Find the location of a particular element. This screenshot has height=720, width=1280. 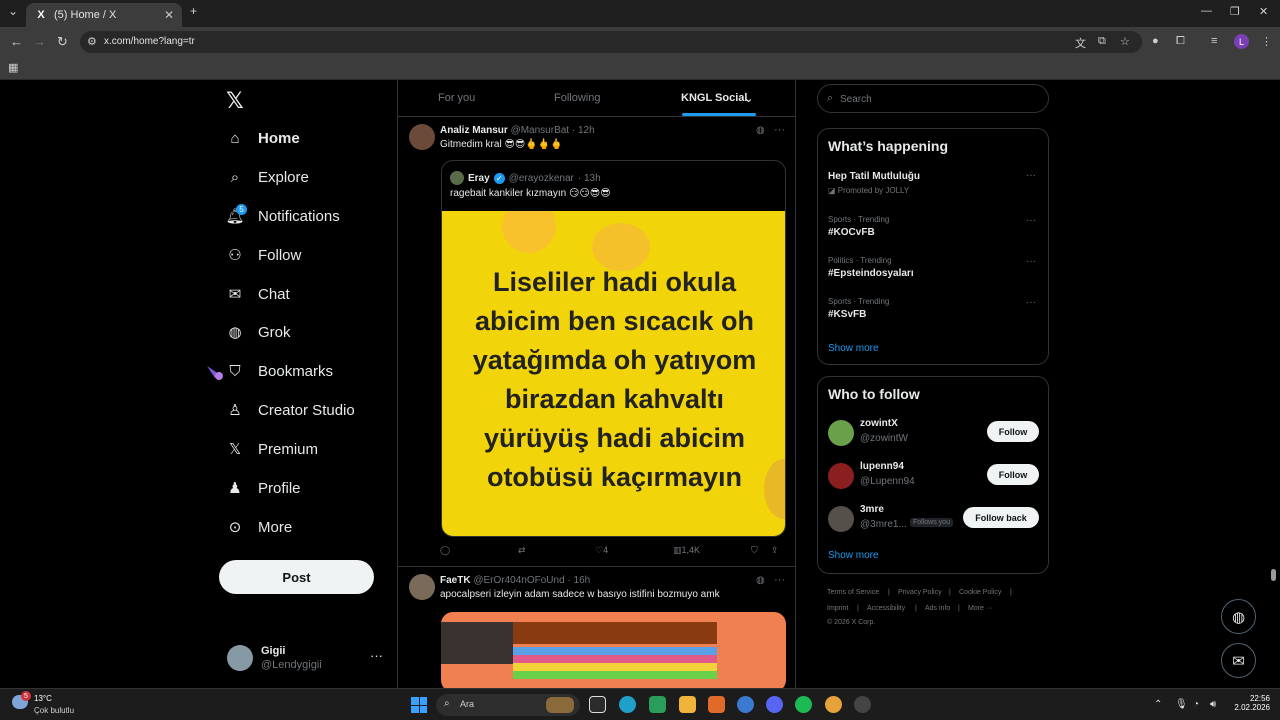

extensions-icon: ⧠ is located at coordinates (1180, 41).